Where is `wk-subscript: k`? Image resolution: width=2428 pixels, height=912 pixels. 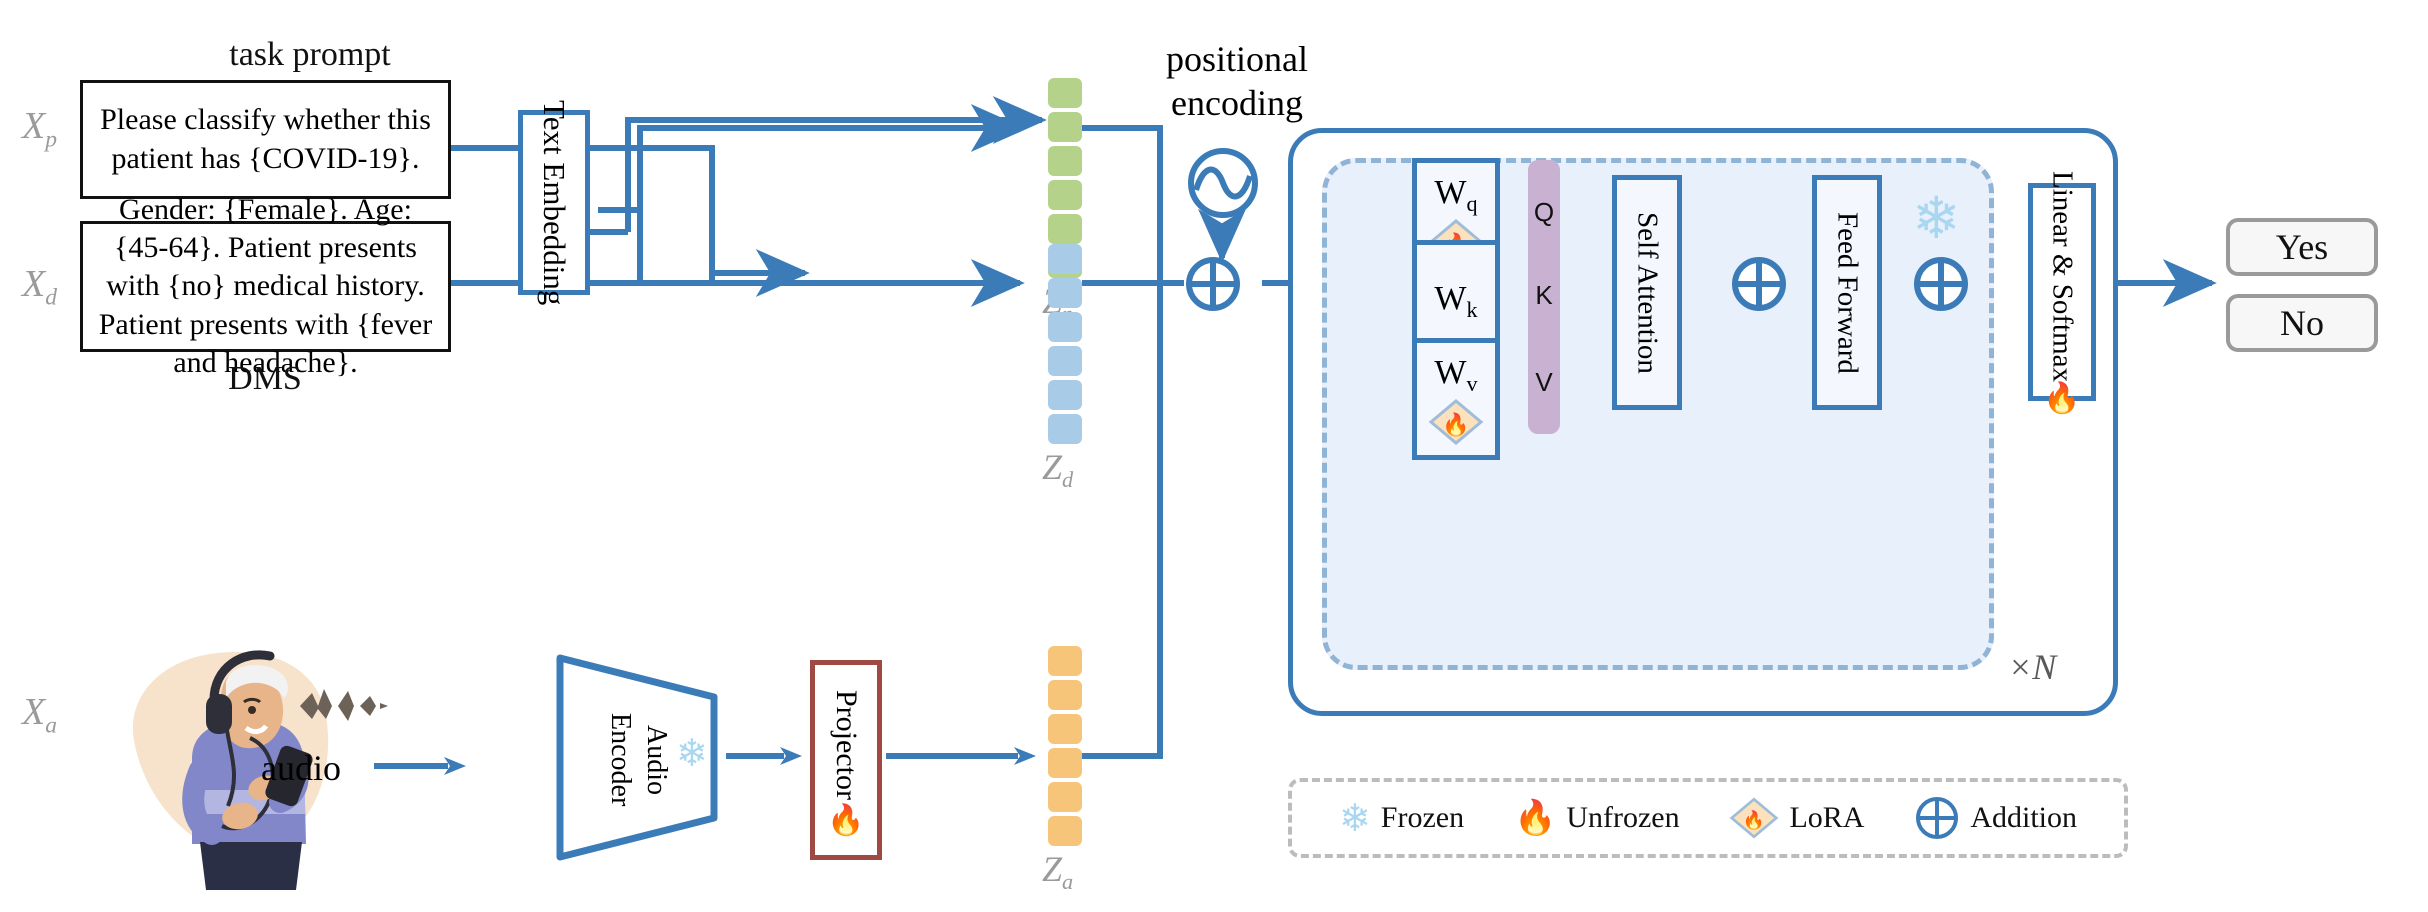
wk-subscript: k is located at coordinates (1472, 309).